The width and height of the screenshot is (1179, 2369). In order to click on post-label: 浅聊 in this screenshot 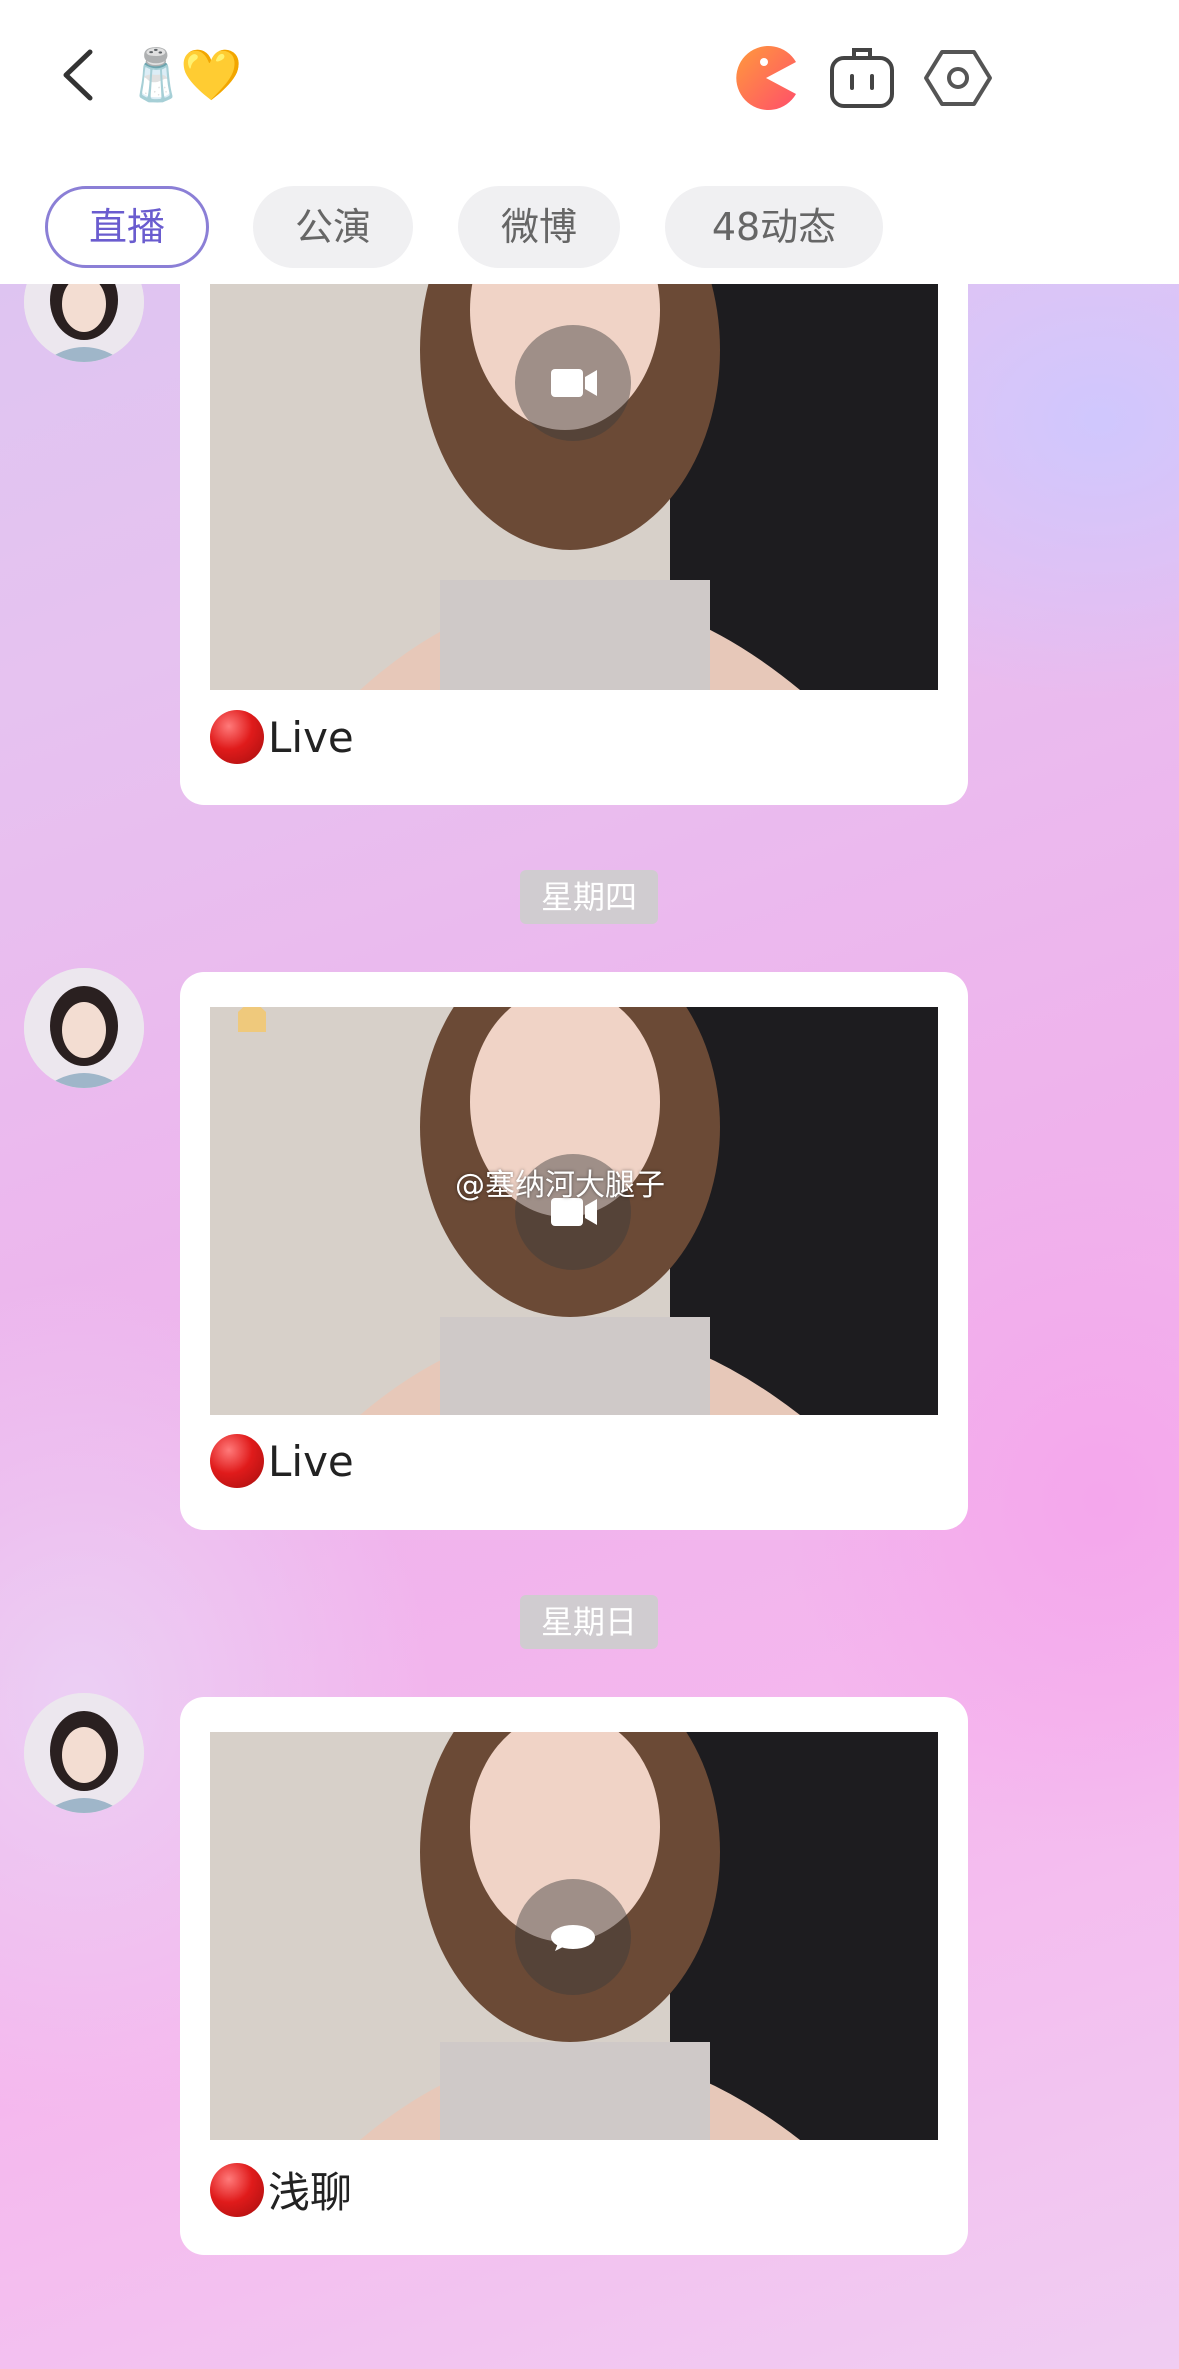, I will do `click(281, 2189)`.